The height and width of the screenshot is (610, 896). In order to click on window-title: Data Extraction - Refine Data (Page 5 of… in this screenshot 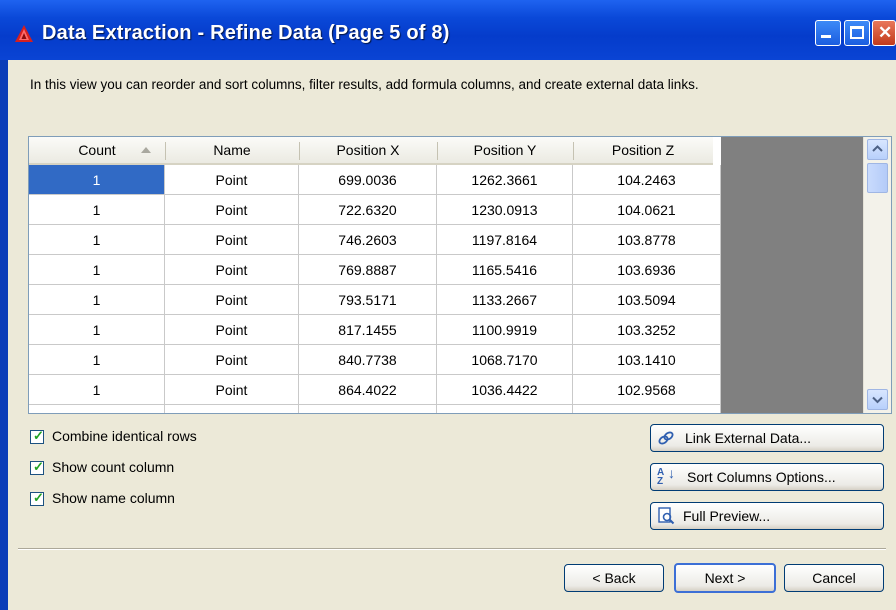, I will do `click(246, 33)`.